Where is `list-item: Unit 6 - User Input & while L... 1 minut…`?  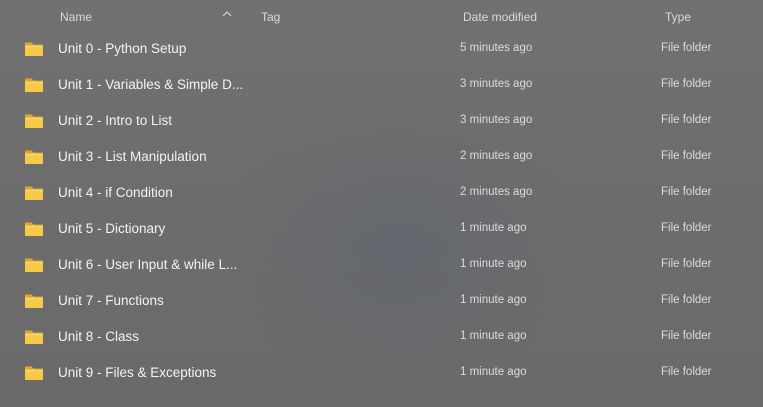 list-item: Unit 6 - User Input & while L... 1 minut… is located at coordinates (381, 265).